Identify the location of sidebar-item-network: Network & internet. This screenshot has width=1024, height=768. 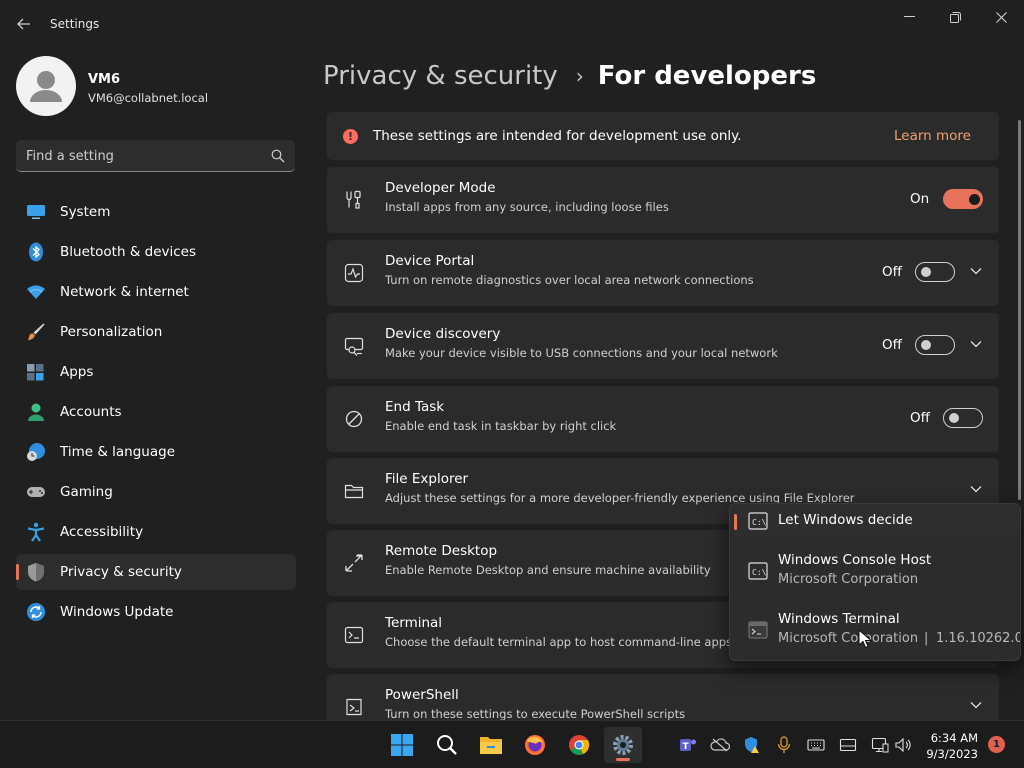
(156, 292).